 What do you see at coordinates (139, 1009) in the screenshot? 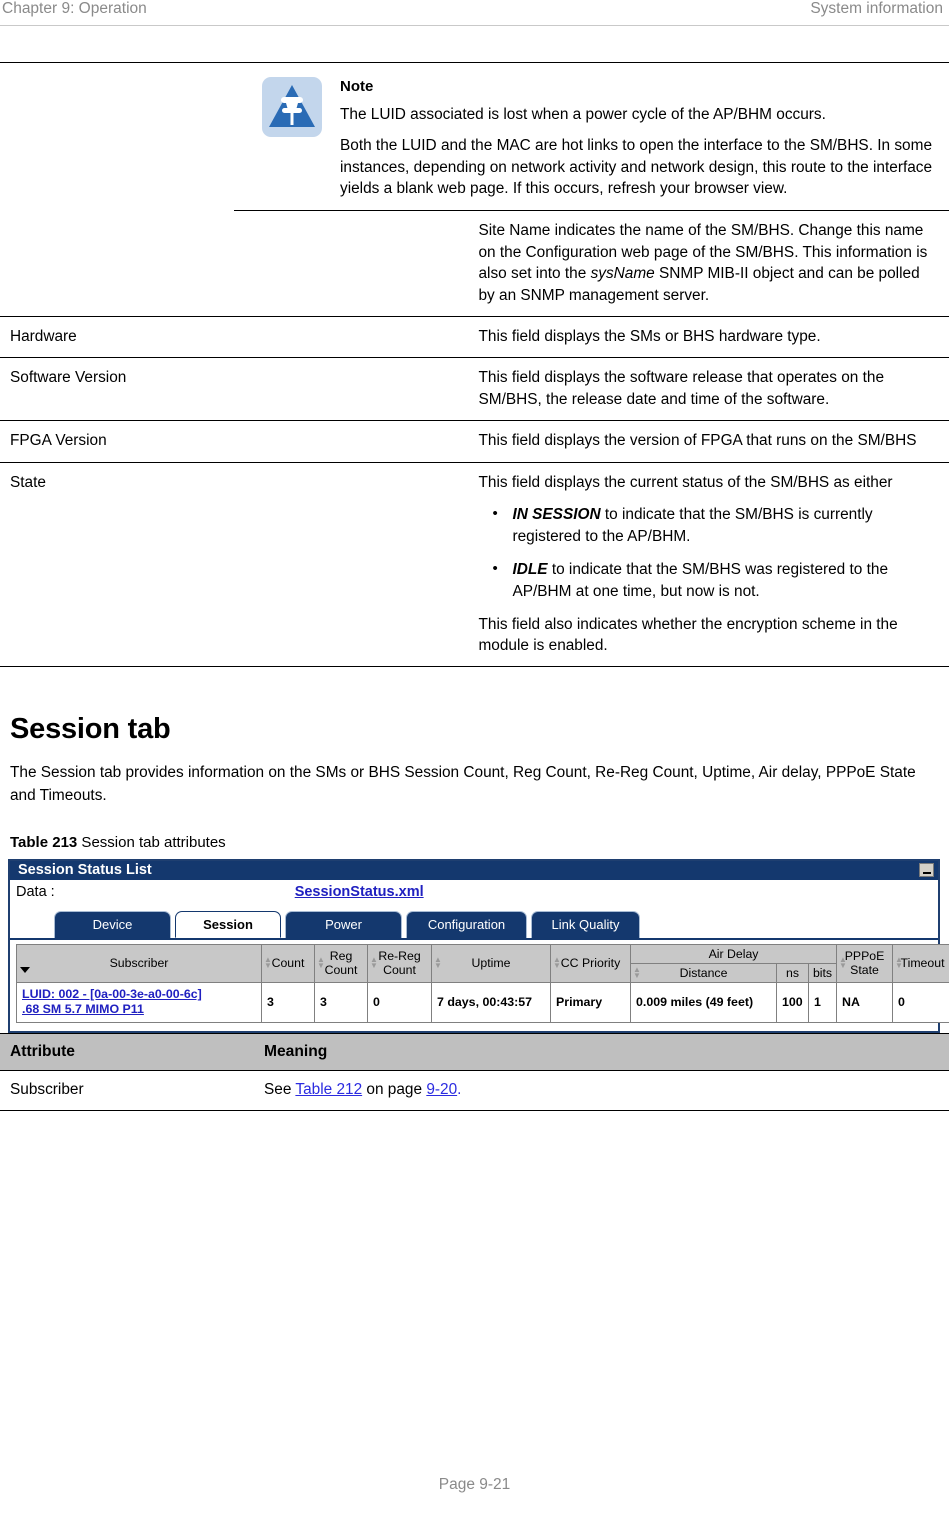
I see `subscriber-name-link: .68 SM 5.7 MIMO P11` at bounding box center [139, 1009].